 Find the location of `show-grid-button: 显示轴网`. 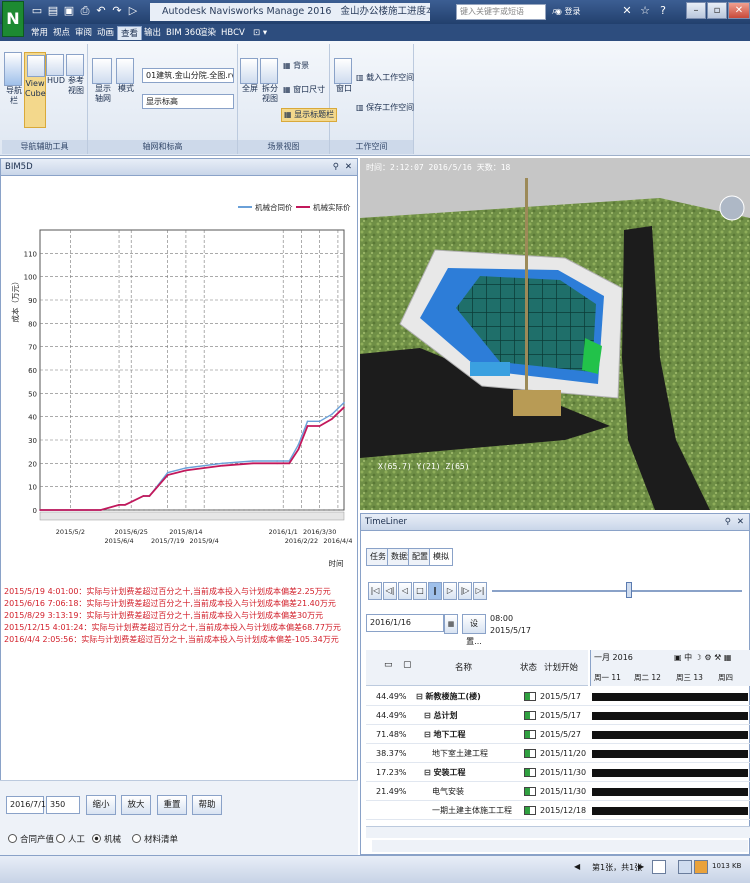

show-grid-button: 显示轴网 is located at coordinates (103, 93).